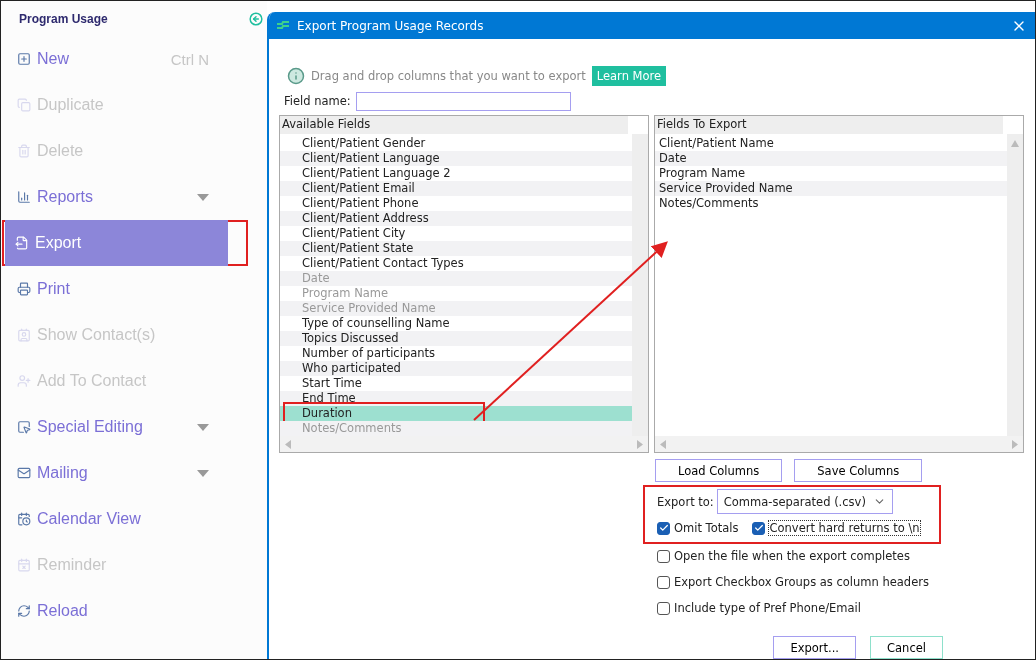 The image size is (1036, 660). What do you see at coordinates (685, 501) in the screenshot?
I see `export-to-label: Export to:` at bounding box center [685, 501].